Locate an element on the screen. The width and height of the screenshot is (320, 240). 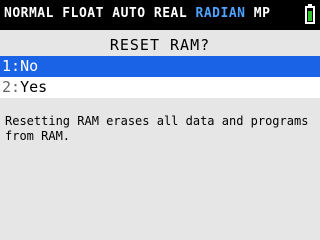
dialog-title: RESET RAM? is located at coordinates (160, 45).